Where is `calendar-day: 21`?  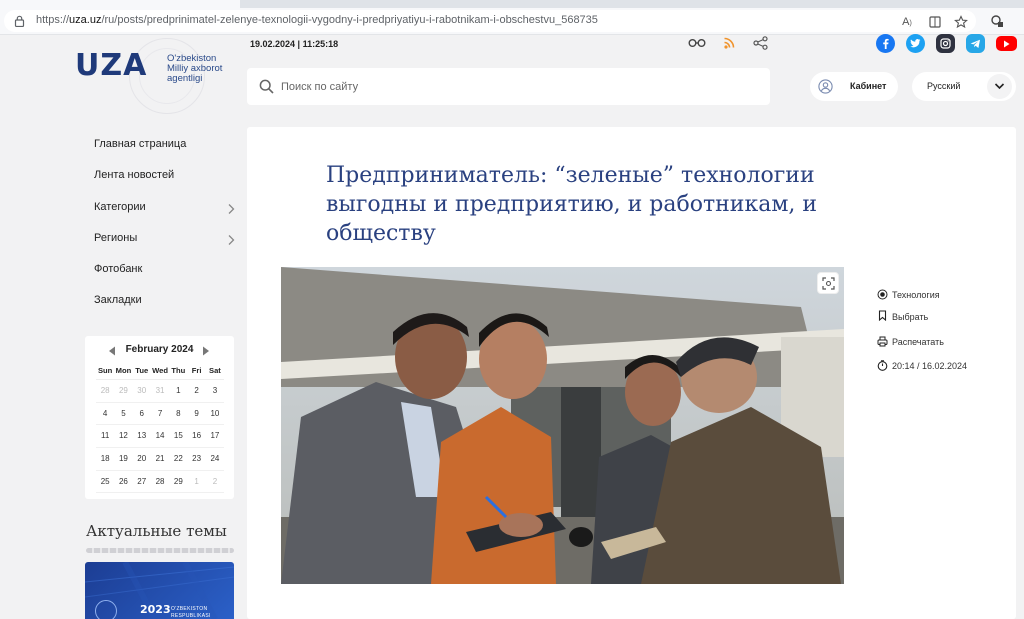 calendar-day: 21 is located at coordinates (160, 459).